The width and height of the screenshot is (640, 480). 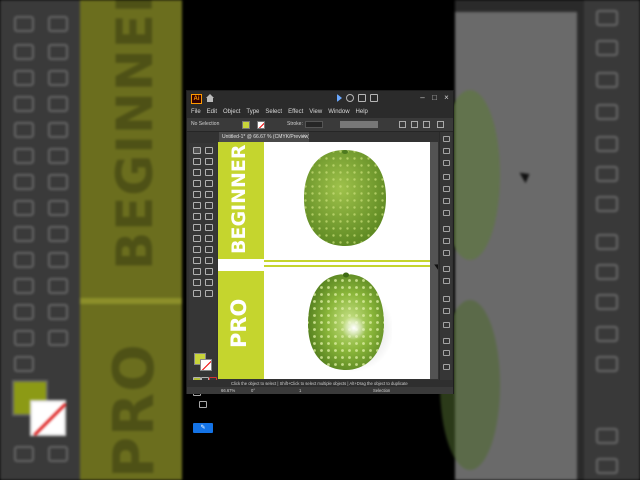 I want to click on titlebar-icons, so click(x=357, y=99).